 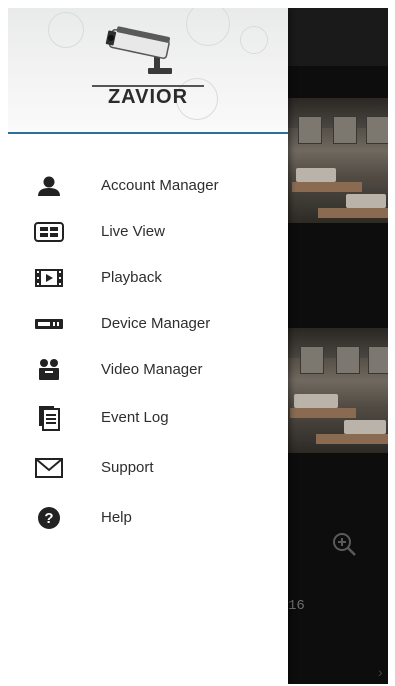 What do you see at coordinates (49, 468) in the screenshot?
I see `envelope-icon` at bounding box center [49, 468].